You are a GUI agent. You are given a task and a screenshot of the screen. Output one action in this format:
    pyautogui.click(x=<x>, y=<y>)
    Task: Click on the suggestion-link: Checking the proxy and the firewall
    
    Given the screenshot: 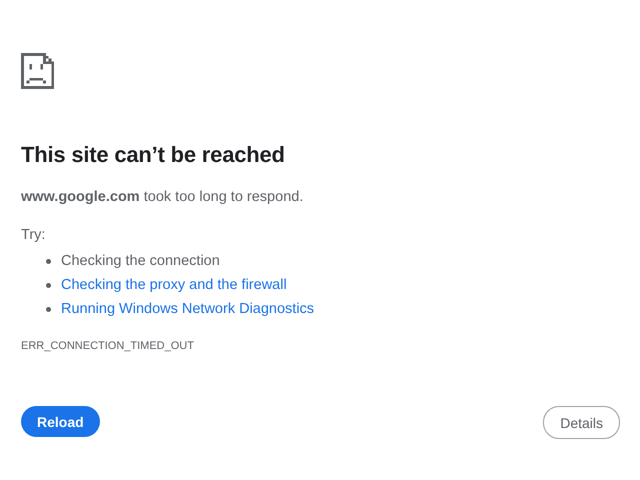 What is the action you would take?
    pyautogui.click(x=174, y=285)
    